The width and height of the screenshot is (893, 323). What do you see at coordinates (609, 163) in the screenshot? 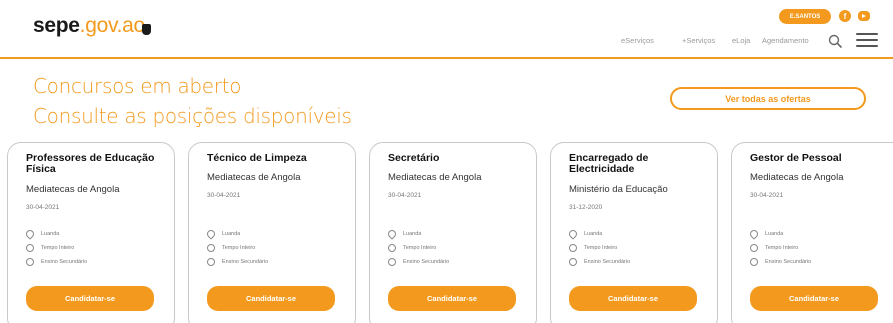
I see `job-title: Encarregado de Electricidade` at bounding box center [609, 163].